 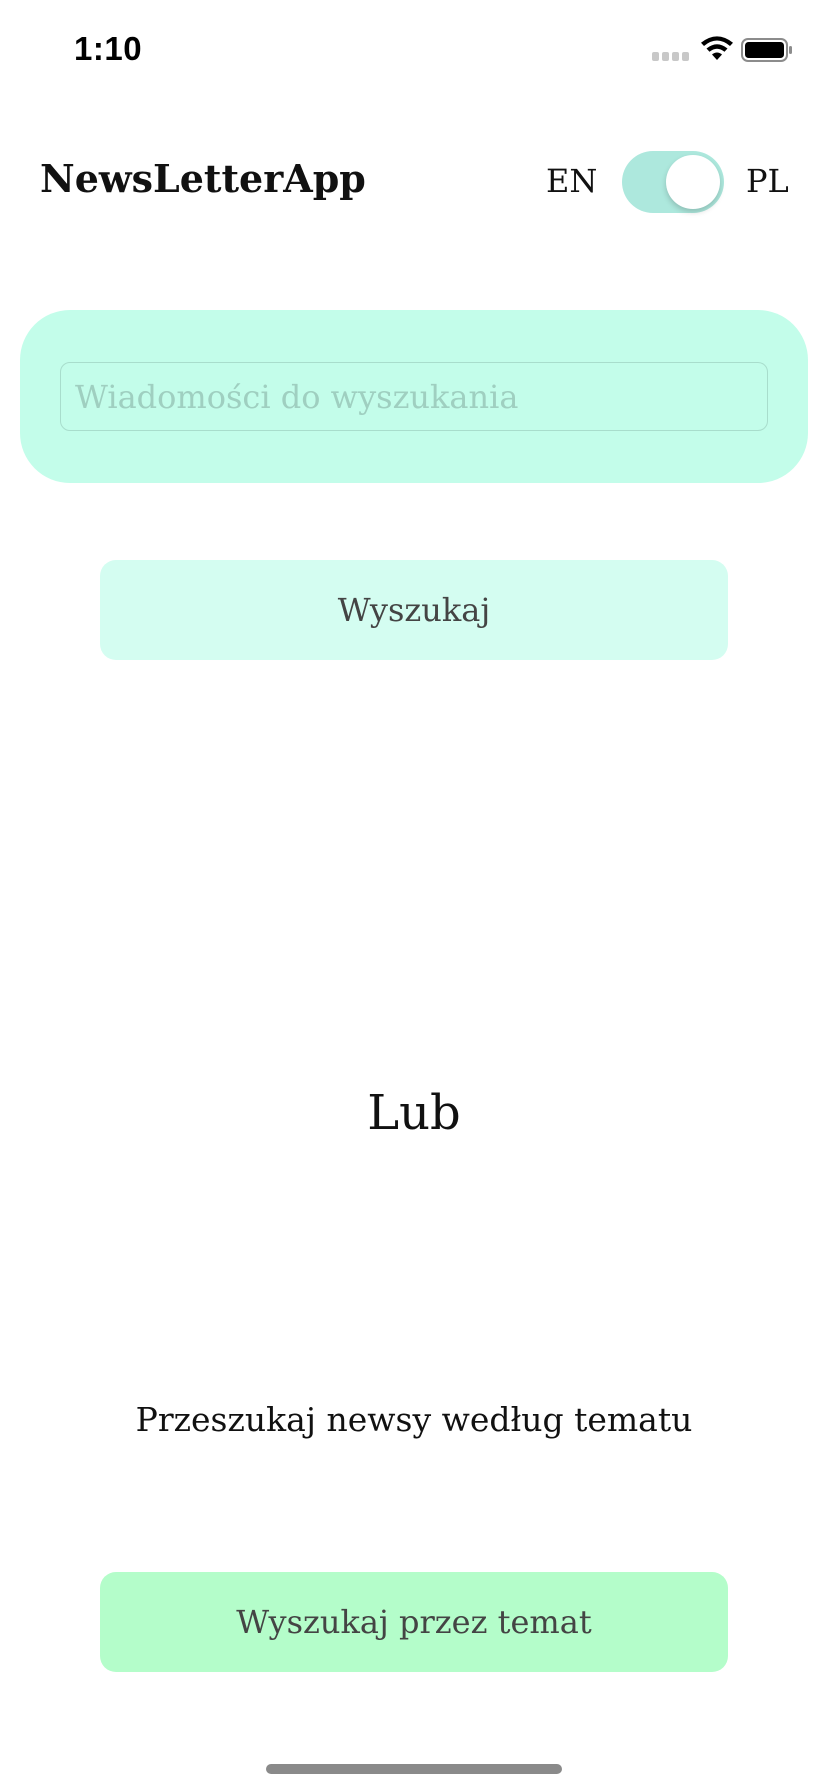 I want to click on search-card, so click(x=414, y=396).